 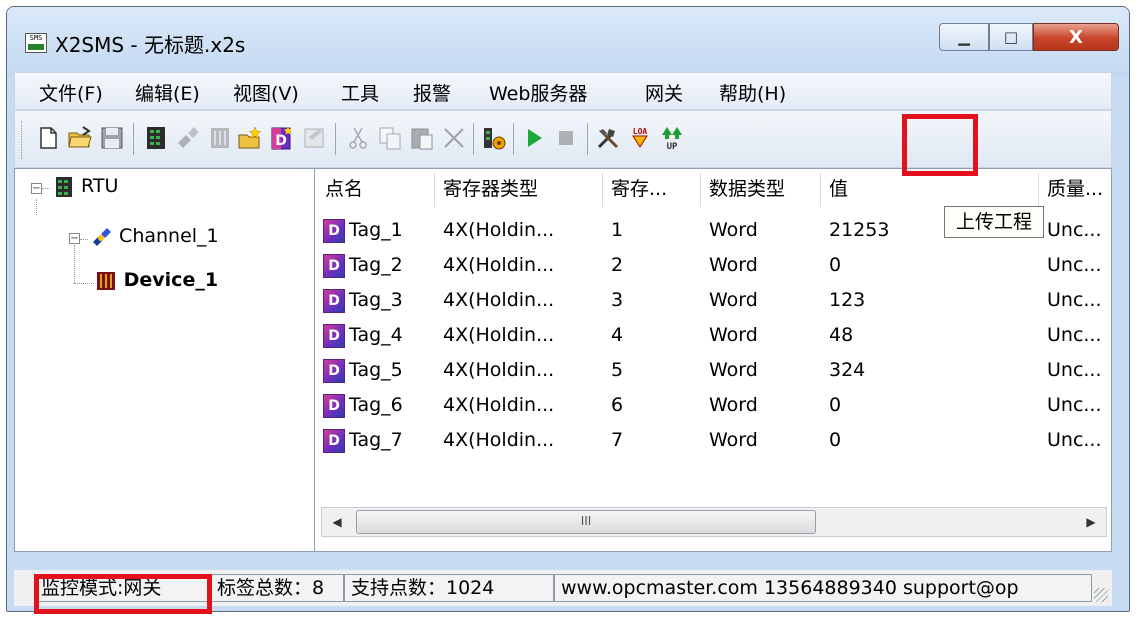 What do you see at coordinates (376, 230) in the screenshot?
I see `tag-name: Tag_1` at bounding box center [376, 230].